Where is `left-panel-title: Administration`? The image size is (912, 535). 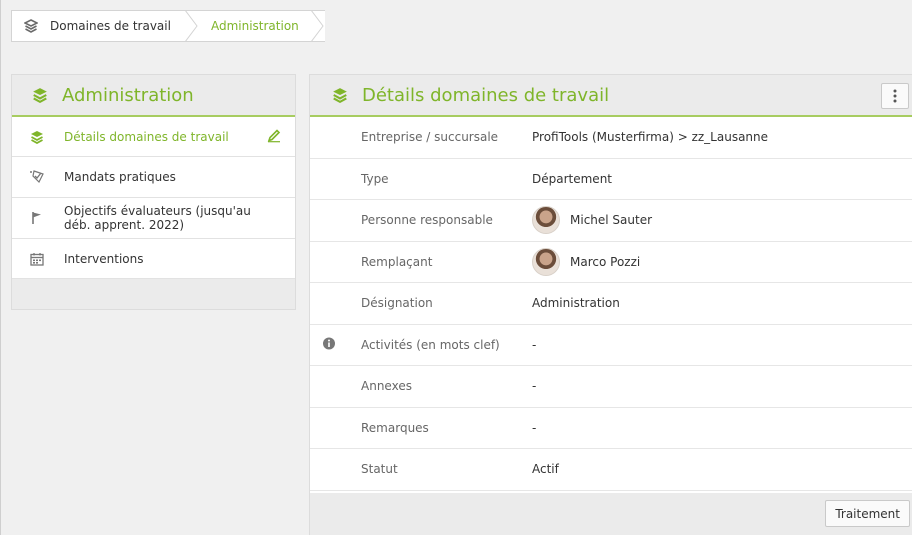
left-panel-title: Administration is located at coordinates (128, 95).